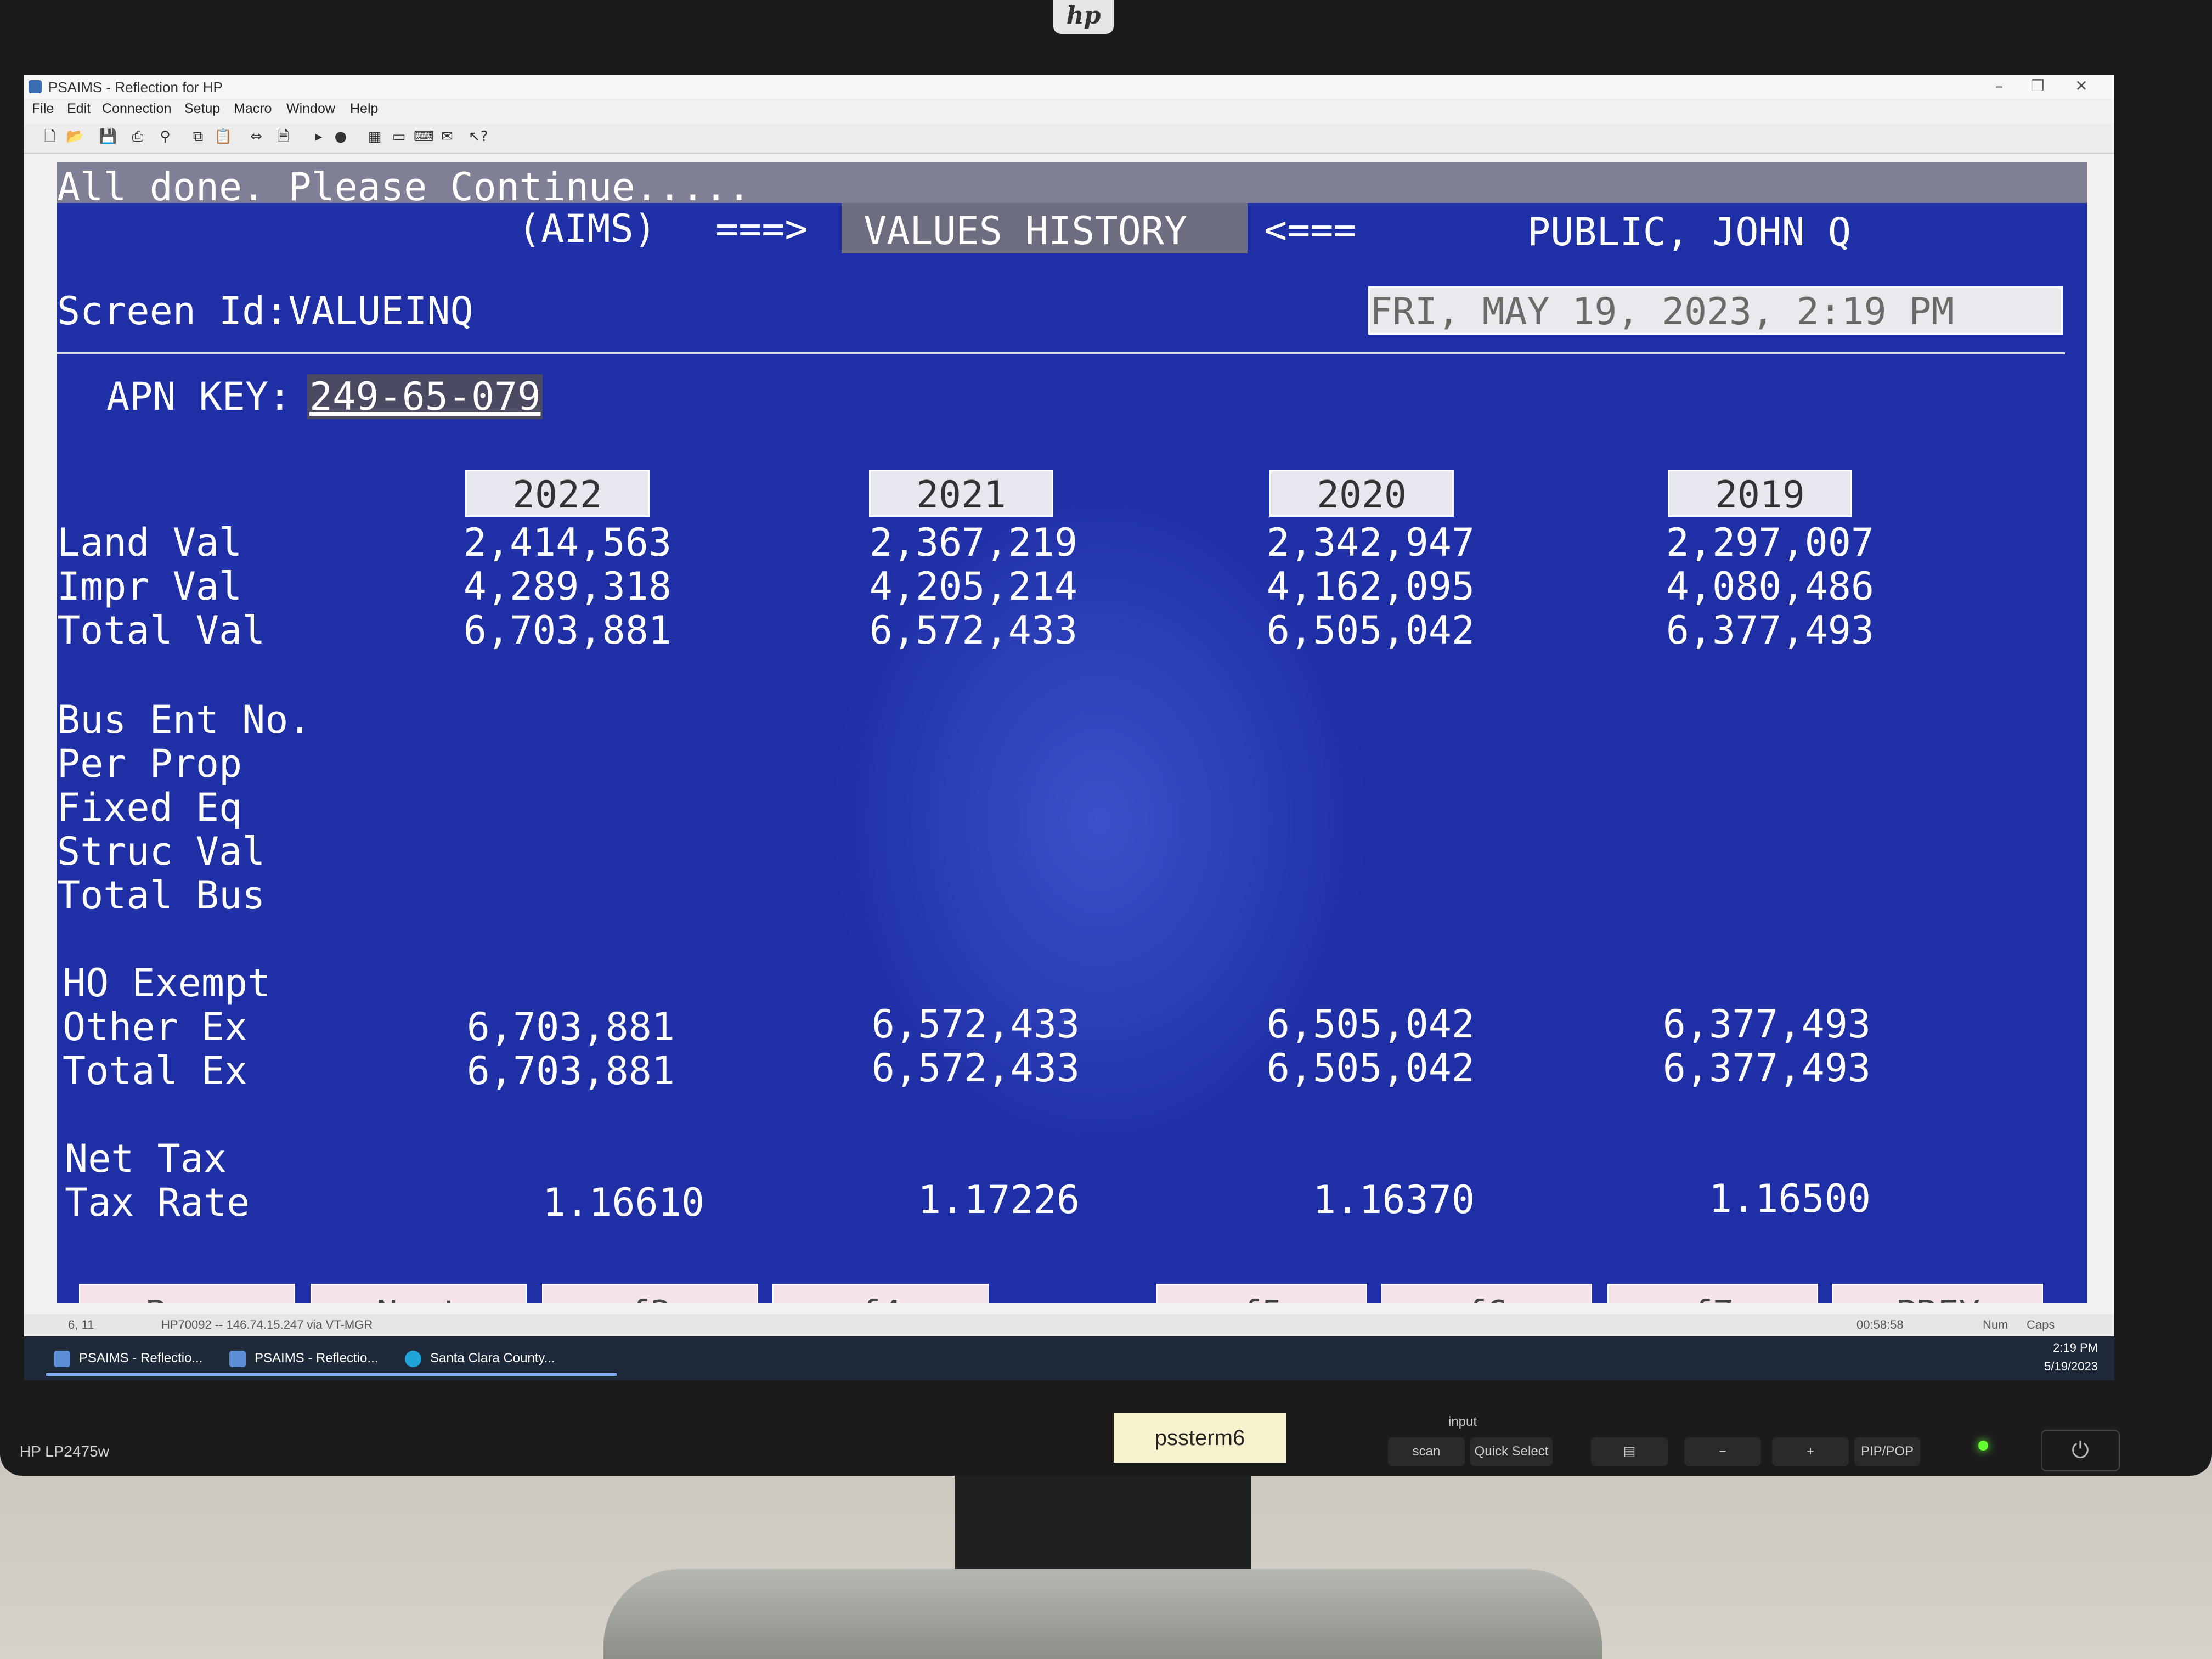  Describe the element at coordinates (319, 137) in the screenshot. I see `play-macro-icon: ▸` at that location.